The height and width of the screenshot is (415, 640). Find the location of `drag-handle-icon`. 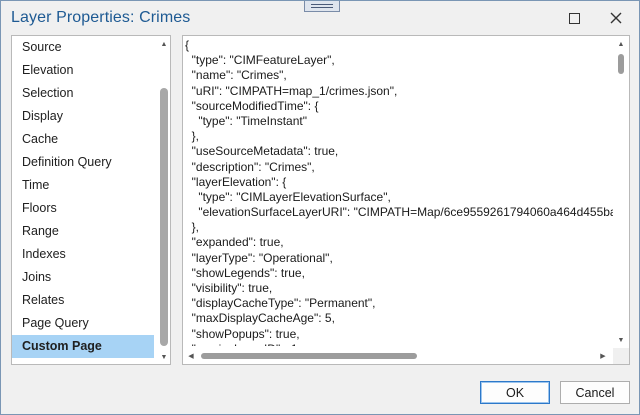

drag-handle-icon is located at coordinates (322, 6).